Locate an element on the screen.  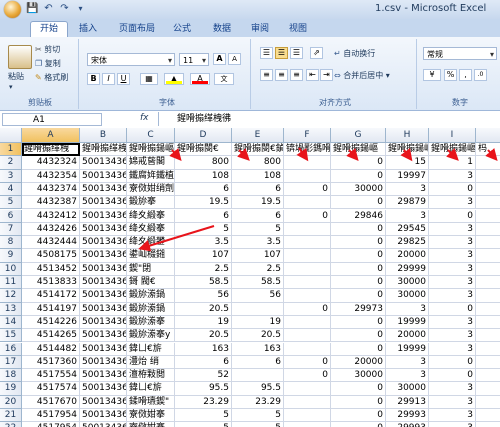
cell-c-9: 鍙屾棳鎺 is located at coordinates (151, 256).